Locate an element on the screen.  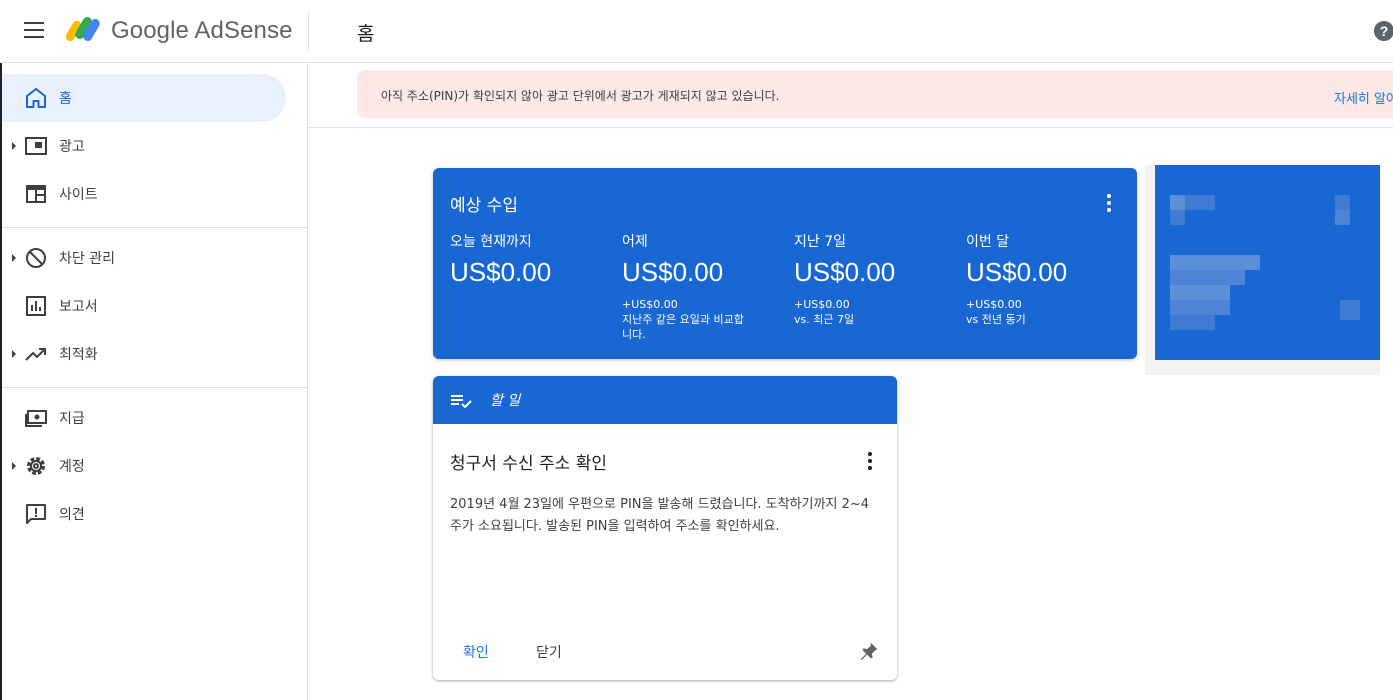
sidebar-item-reports: 보고서 is located at coordinates (144, 306).